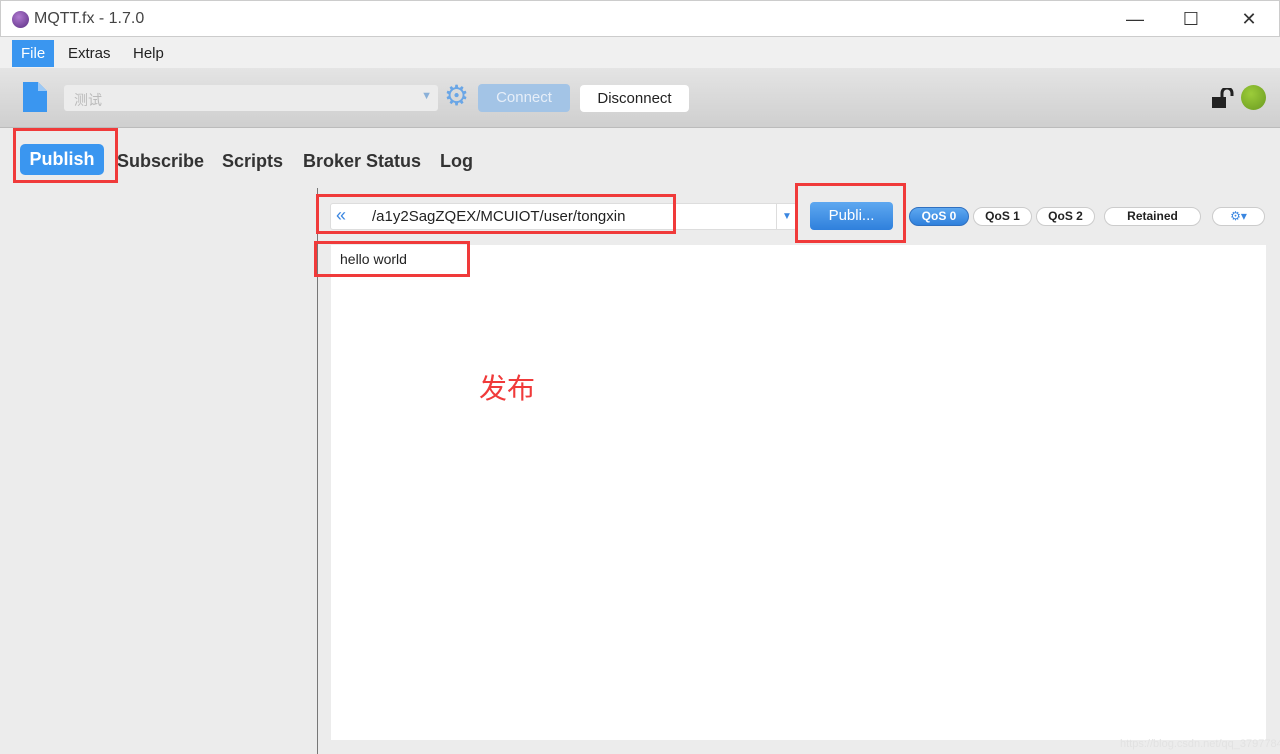  What do you see at coordinates (1238, 216) in the screenshot?
I see `settings-dropdown-icon: ⚙▾` at bounding box center [1238, 216].